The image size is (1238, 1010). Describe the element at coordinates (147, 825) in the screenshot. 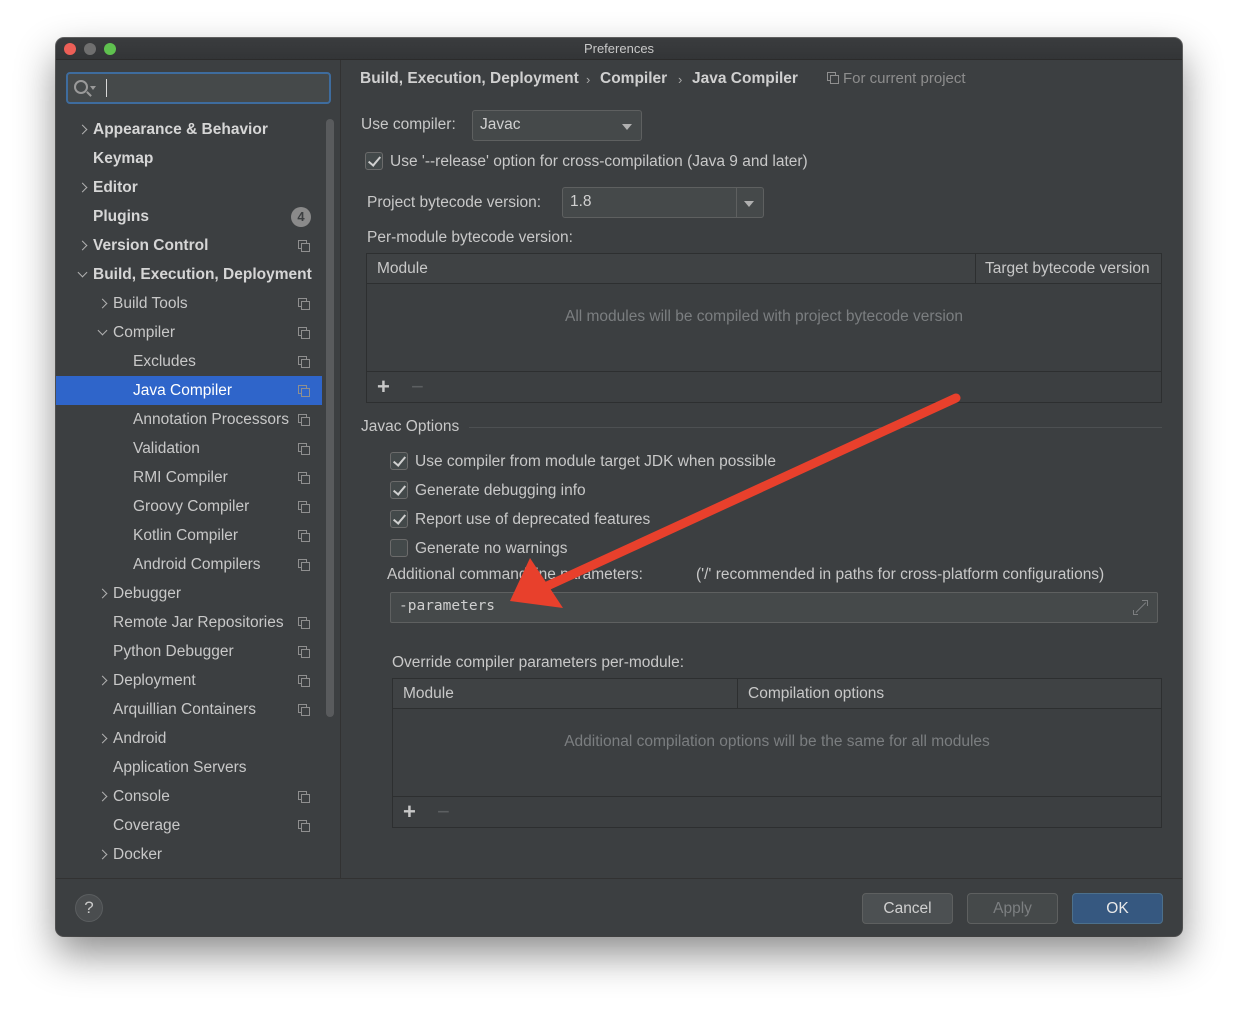

I see `sidebar-item-label: Coverage` at that location.